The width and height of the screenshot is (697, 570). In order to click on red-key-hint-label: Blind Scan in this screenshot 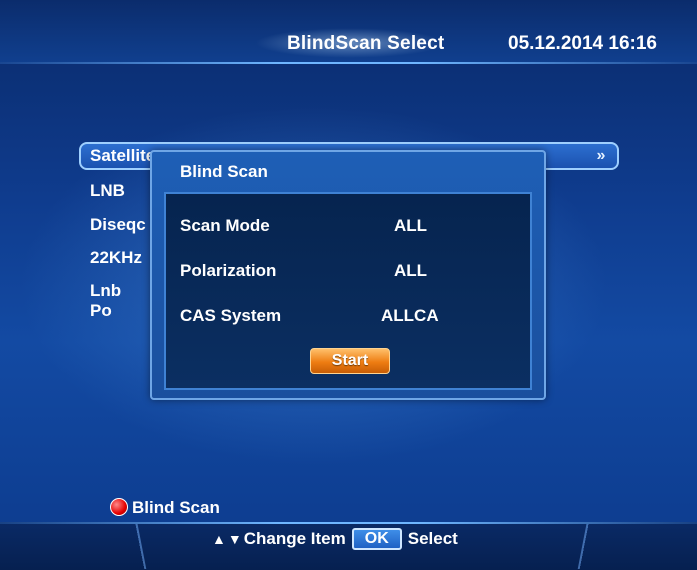, I will do `click(176, 507)`.